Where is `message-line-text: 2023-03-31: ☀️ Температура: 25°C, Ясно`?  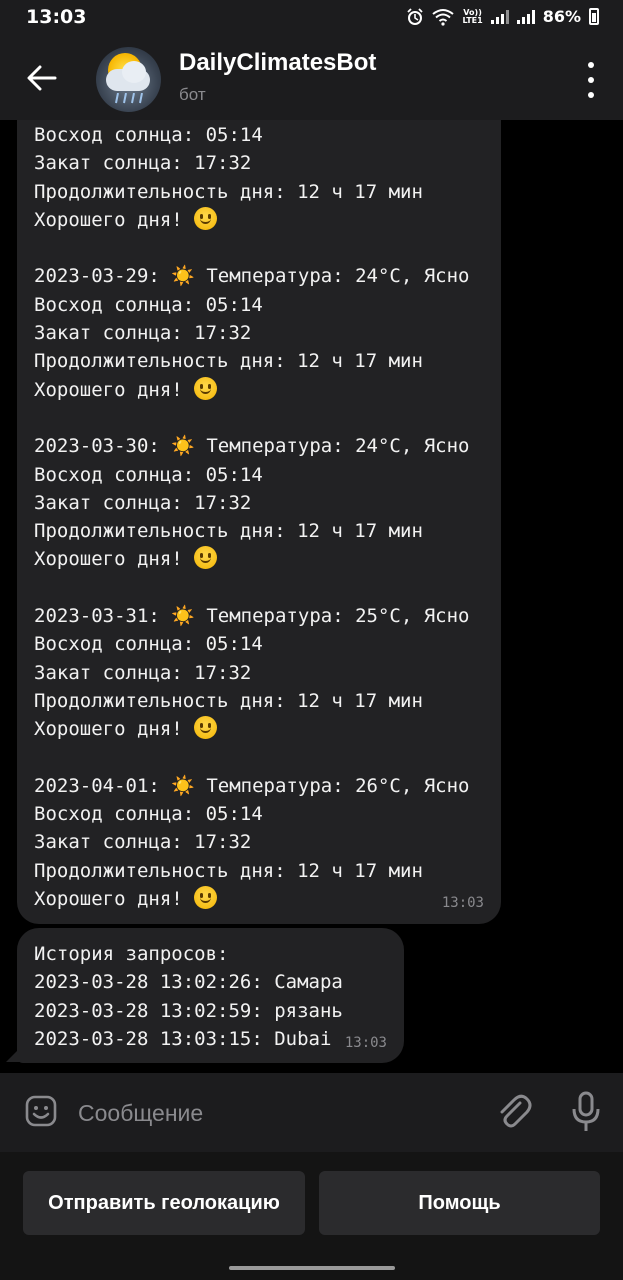 message-line-text: 2023-03-31: ☀️ Температура: 25°C, Ясно is located at coordinates (252, 616).